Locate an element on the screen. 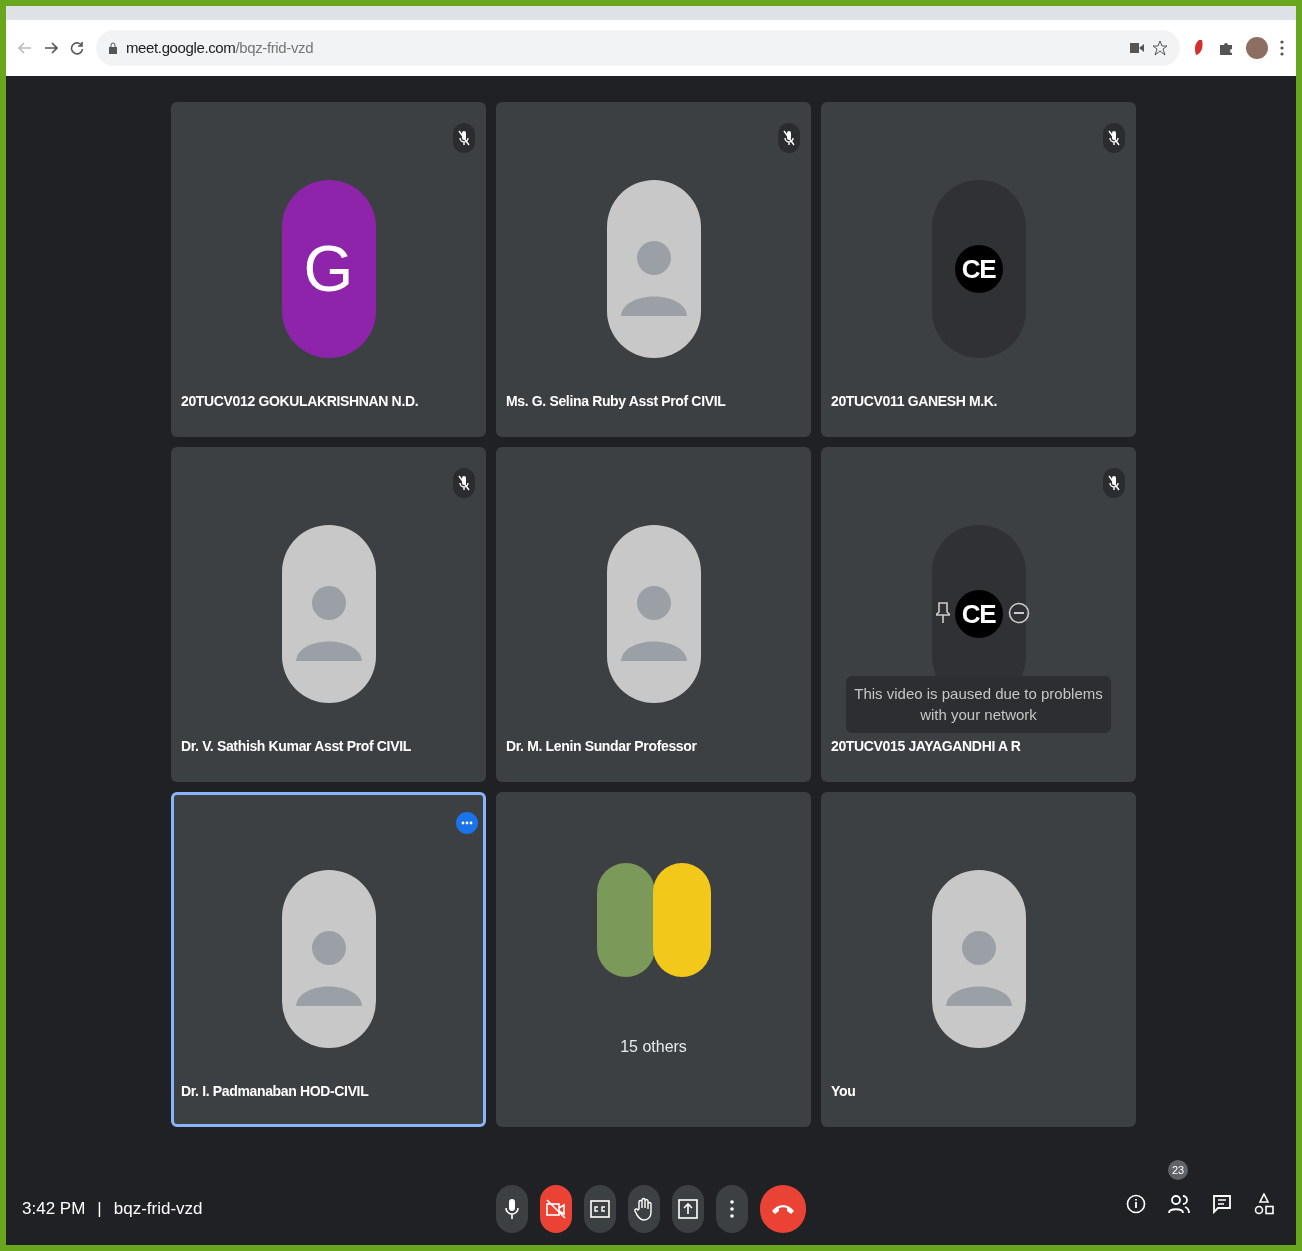 The height and width of the screenshot is (1251, 1302). participant-count-badge: 23 is located at coordinates (1178, 1170).